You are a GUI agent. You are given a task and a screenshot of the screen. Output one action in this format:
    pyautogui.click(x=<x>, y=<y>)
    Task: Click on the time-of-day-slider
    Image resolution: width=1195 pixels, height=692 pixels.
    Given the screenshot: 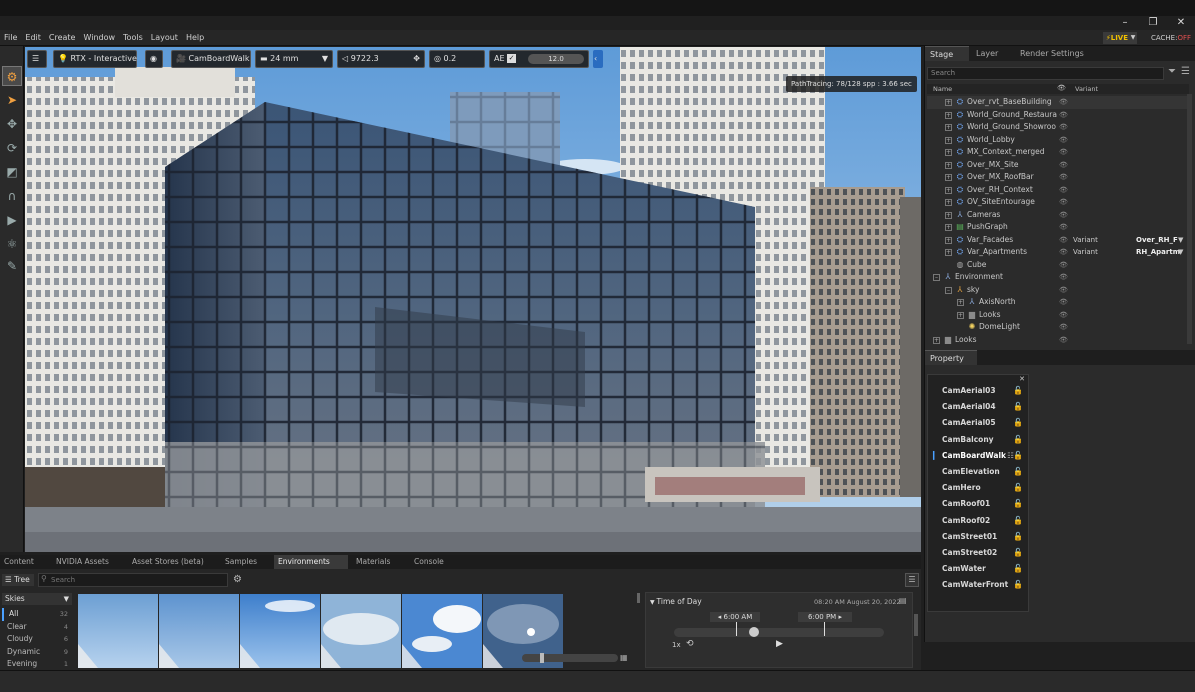 What is the action you would take?
    pyautogui.click(x=779, y=629)
    